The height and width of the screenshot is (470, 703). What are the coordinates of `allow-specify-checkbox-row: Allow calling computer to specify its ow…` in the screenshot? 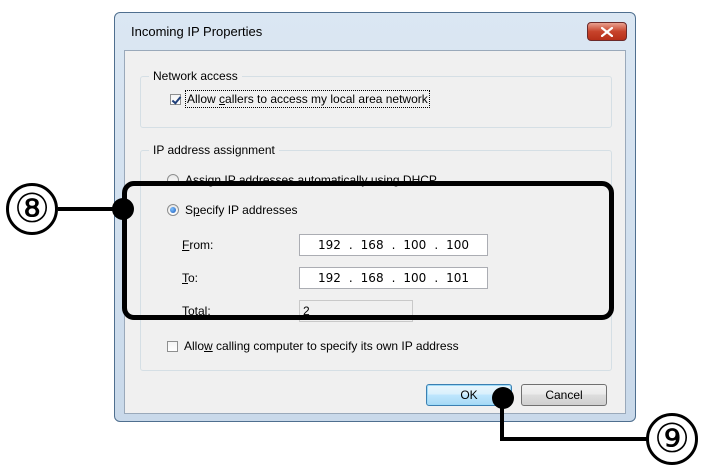 It's located at (313, 346).